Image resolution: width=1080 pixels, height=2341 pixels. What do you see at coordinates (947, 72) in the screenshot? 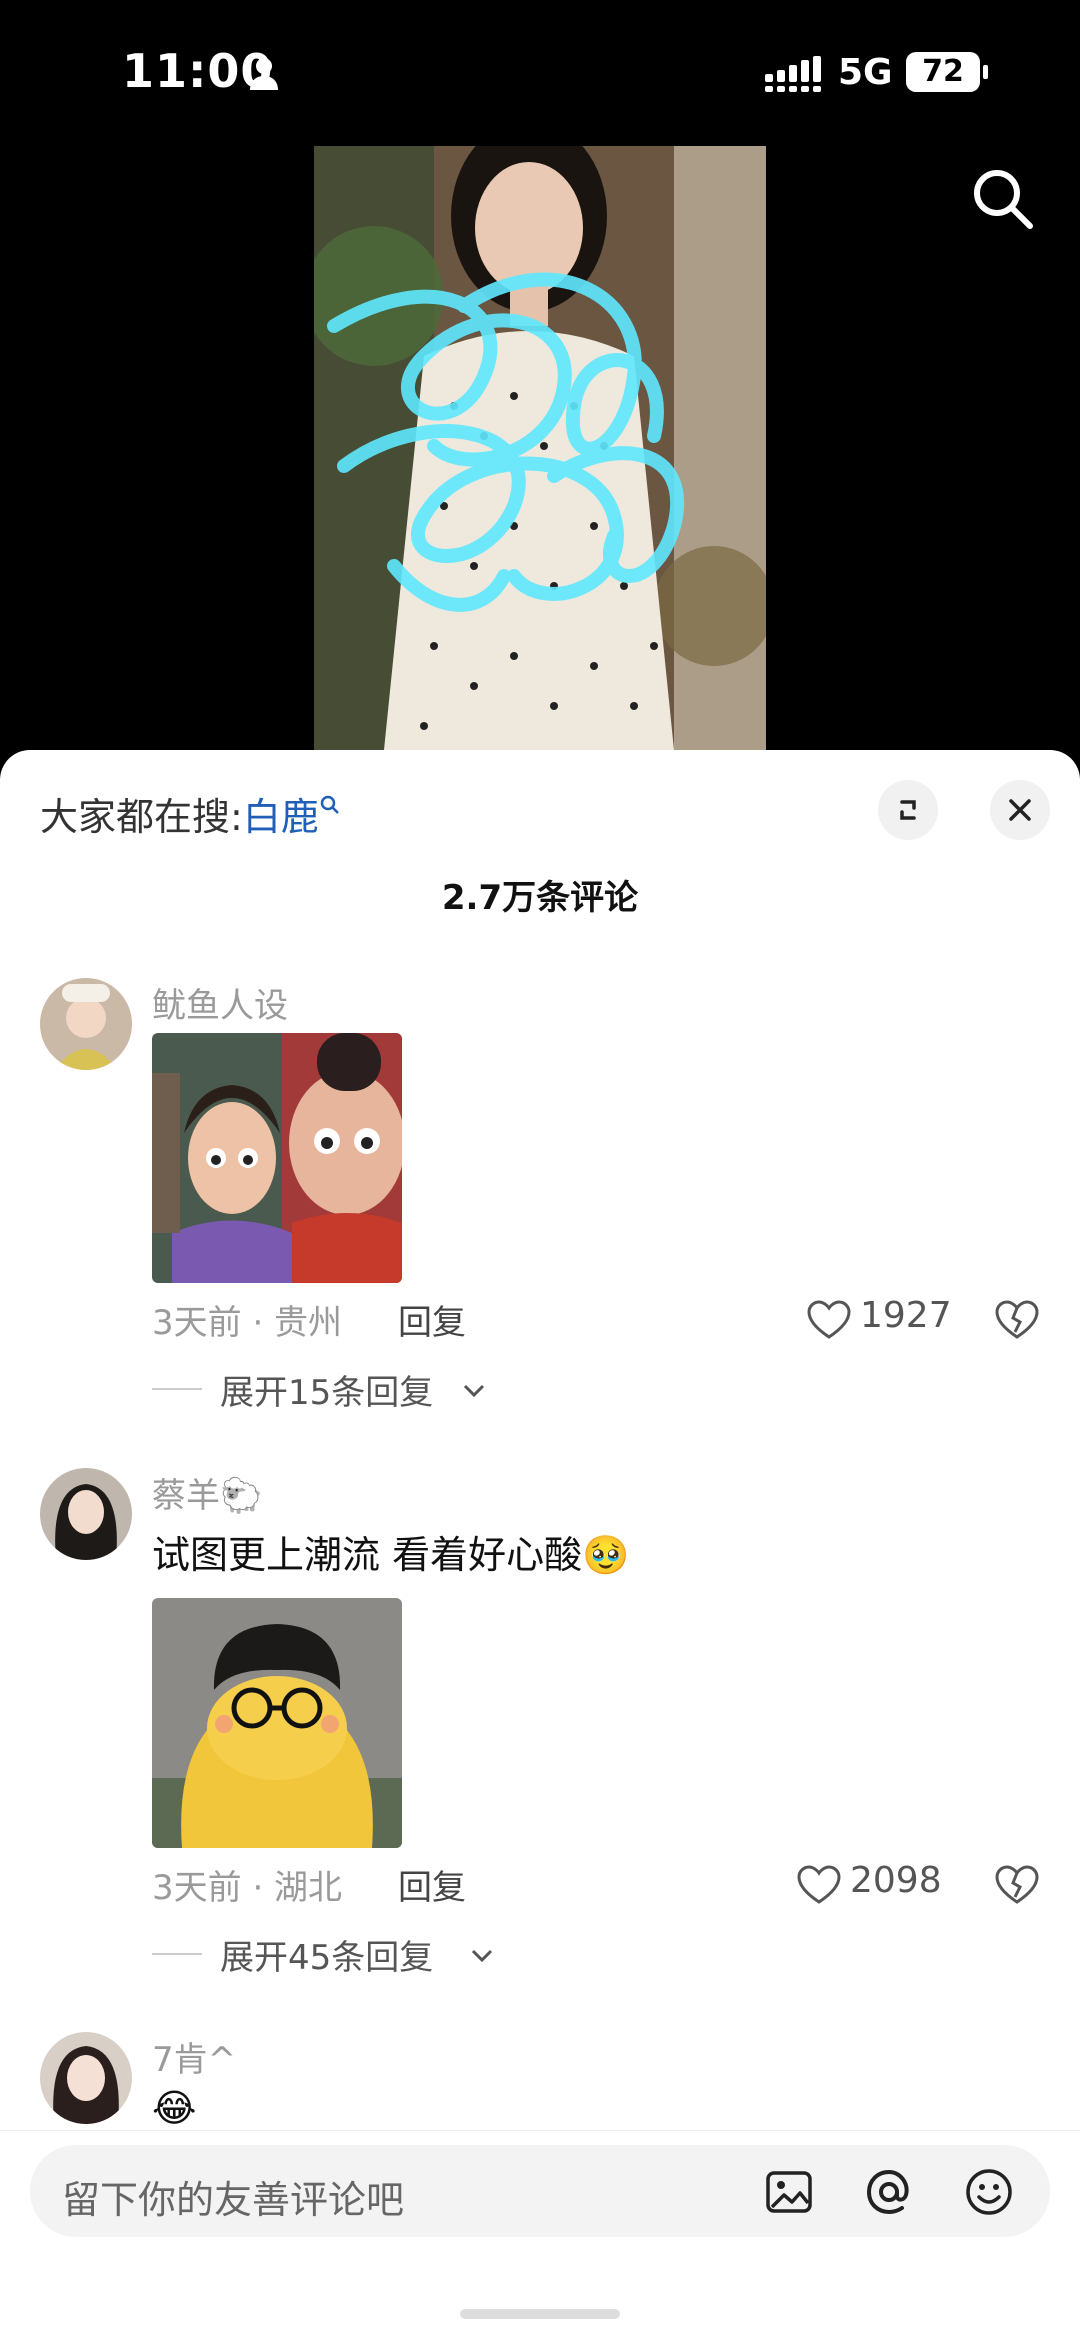
I see `battery-indicator: 72` at bounding box center [947, 72].